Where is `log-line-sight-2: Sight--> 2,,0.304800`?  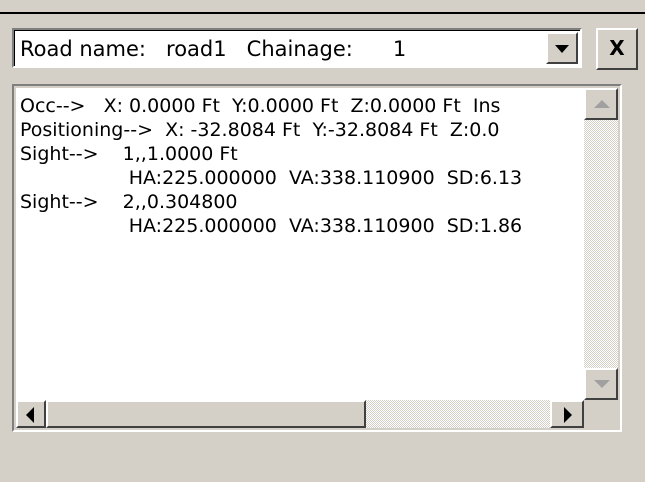 log-line-sight-2: Sight--> 2,,0.304800 is located at coordinates (129, 202).